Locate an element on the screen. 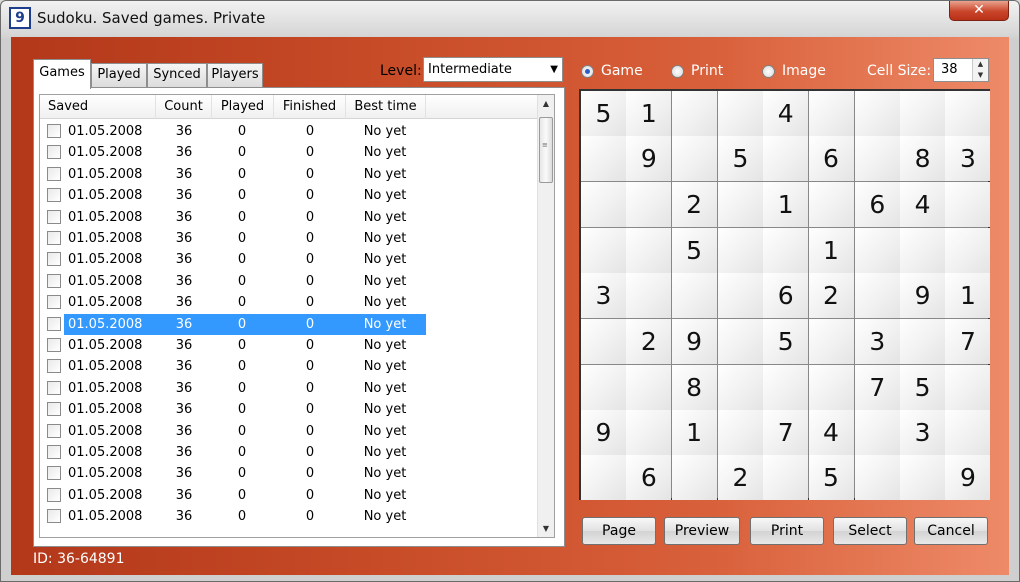 The height and width of the screenshot is (582, 1020). cell-size-spinner: 38 ▲ ▼ is located at coordinates (961, 70).